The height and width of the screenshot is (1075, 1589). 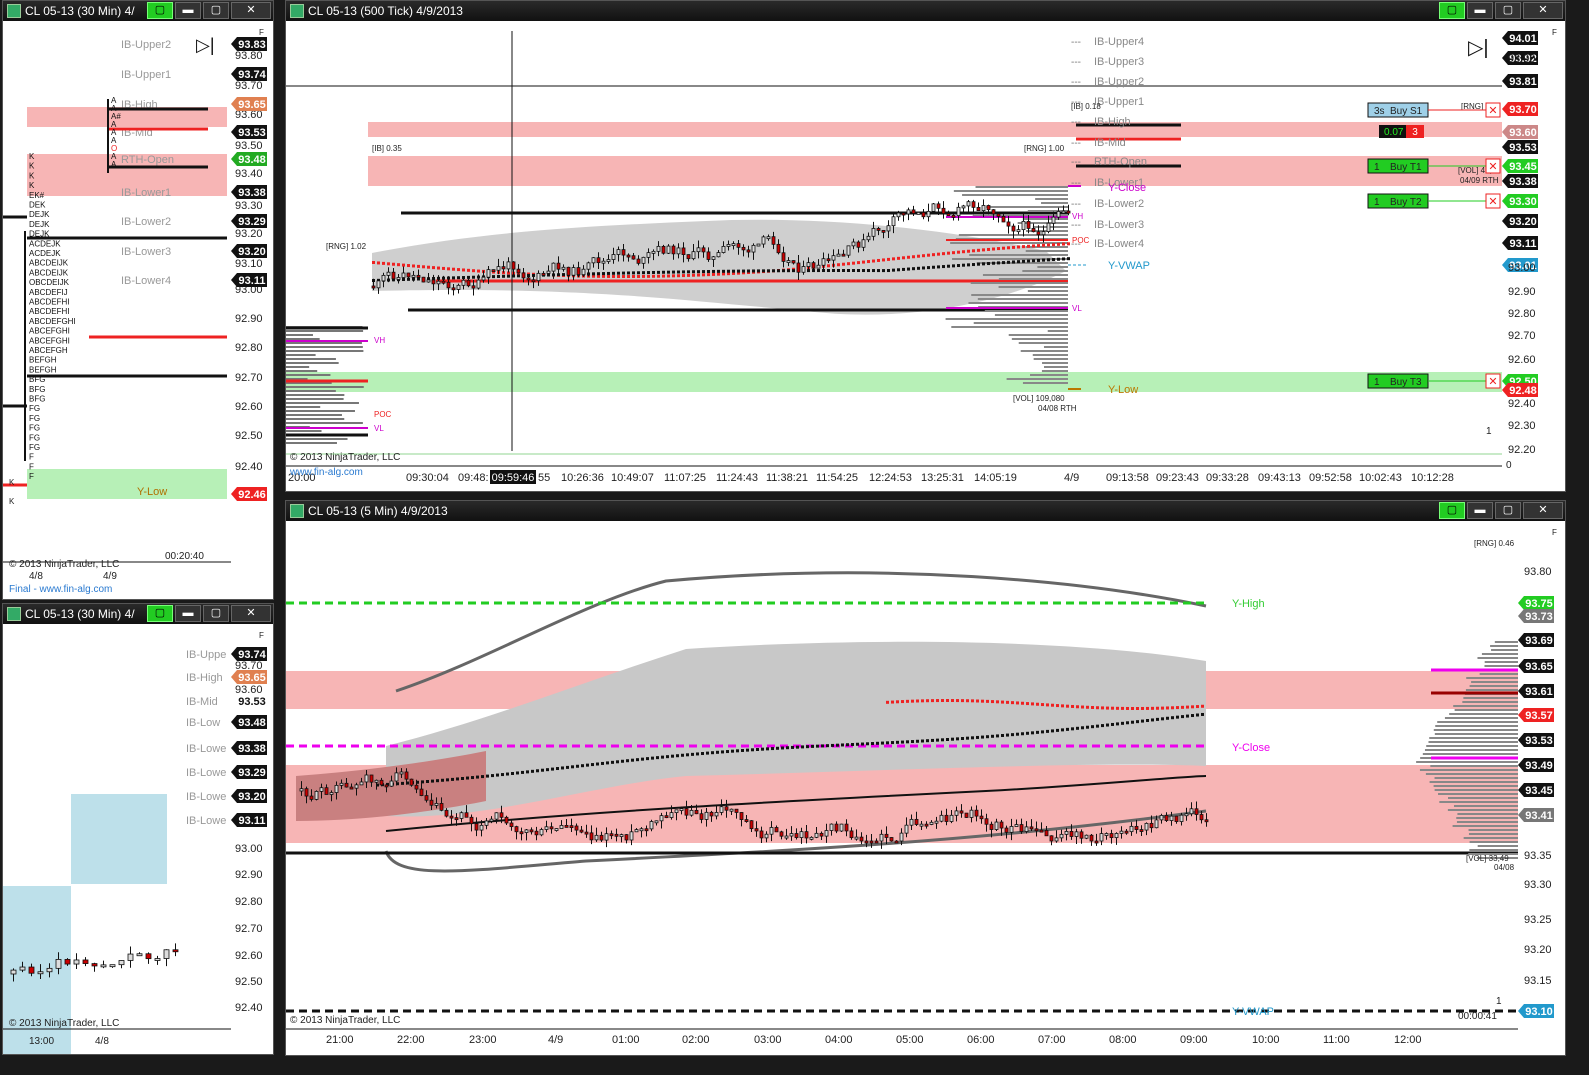 I want to click on window-title: CL 05-13 (30 Min) 4/, so click(x=80, y=11).